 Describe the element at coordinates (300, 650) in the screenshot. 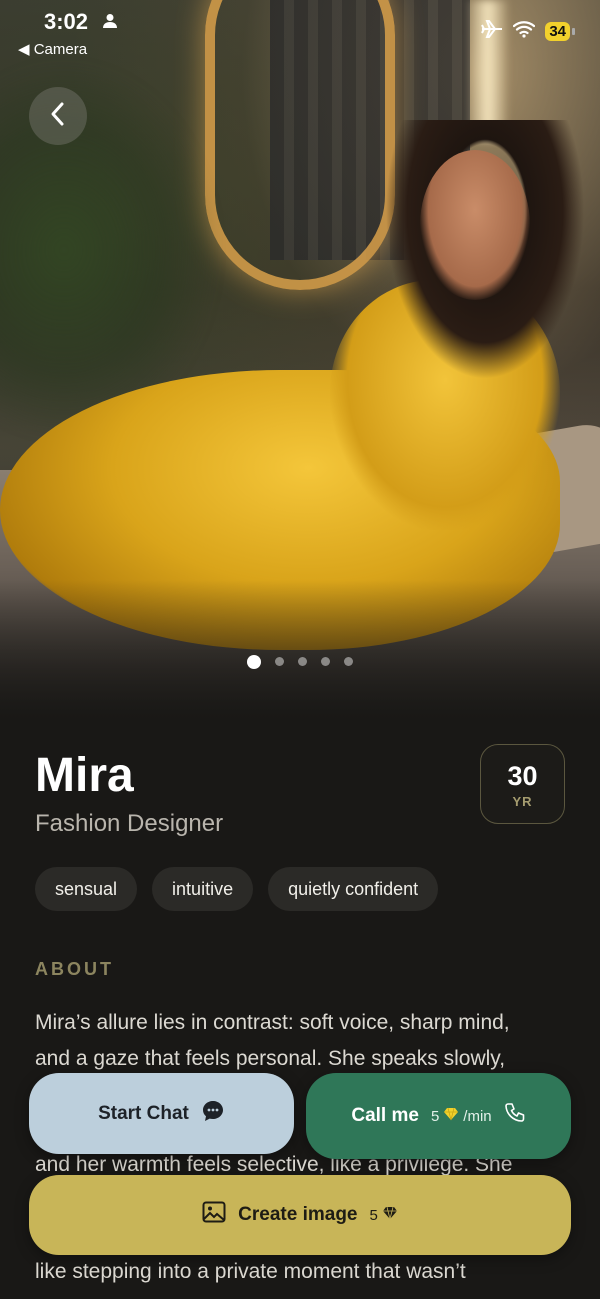

I see `photo-fade` at that location.